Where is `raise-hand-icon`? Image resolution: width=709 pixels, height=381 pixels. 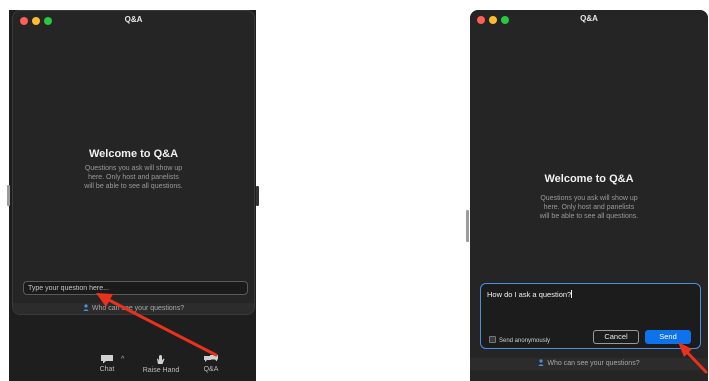
raise-hand-icon is located at coordinates (161, 359).